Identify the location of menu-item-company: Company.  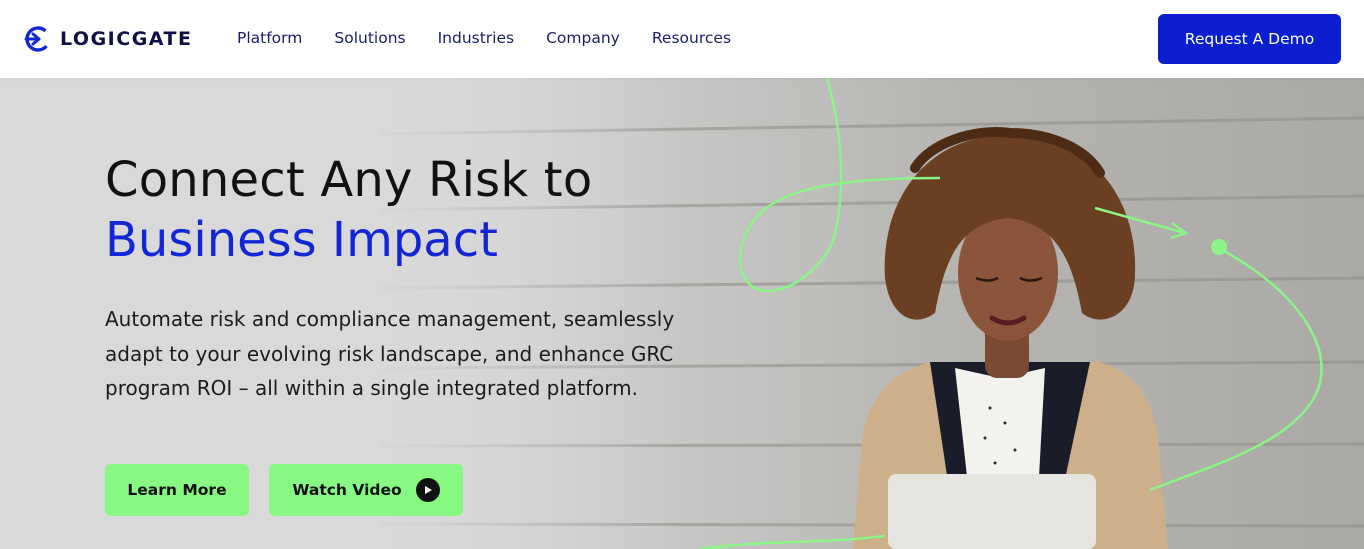
(583, 38).